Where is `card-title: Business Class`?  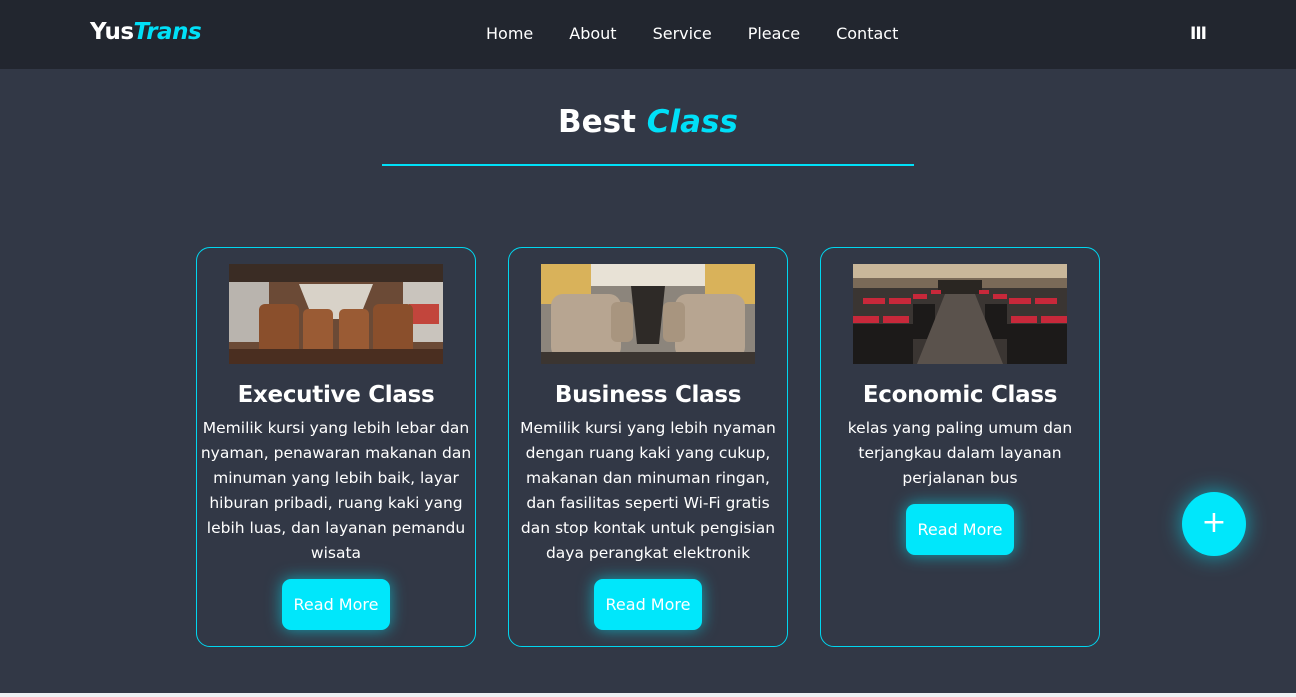
card-title: Business Class is located at coordinates (648, 395).